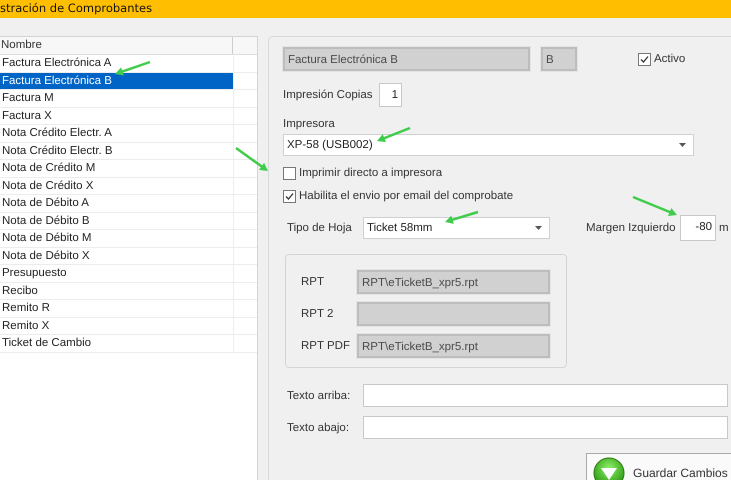 This screenshot has width=731, height=480. What do you see at coordinates (116, 116) in the screenshot?
I see `list-item: Factura X` at bounding box center [116, 116].